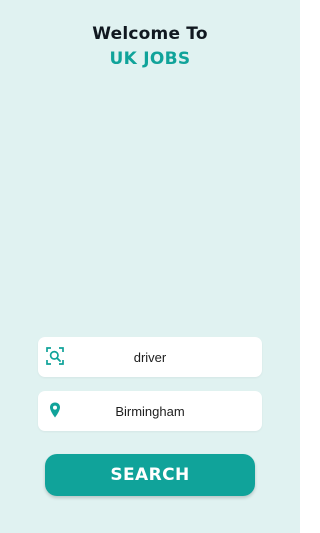 The image size is (320, 533). What do you see at coordinates (55, 410) in the screenshot?
I see `location-pin-icon` at bounding box center [55, 410].